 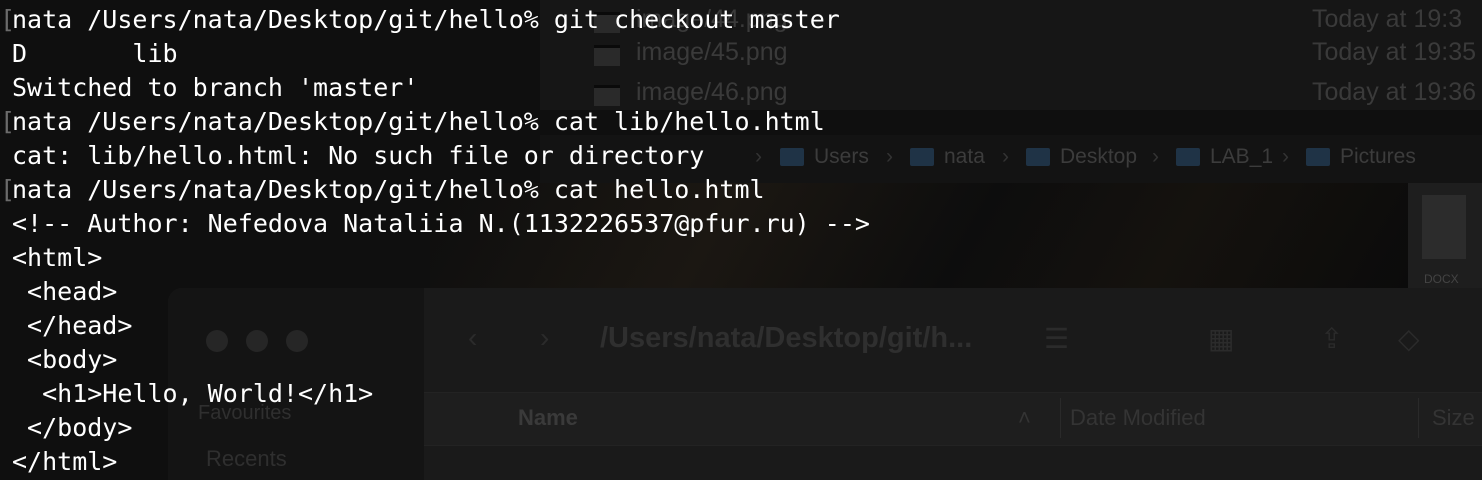 What do you see at coordinates (95, 53) in the screenshot?
I see `terminal-line: D lib` at bounding box center [95, 53].